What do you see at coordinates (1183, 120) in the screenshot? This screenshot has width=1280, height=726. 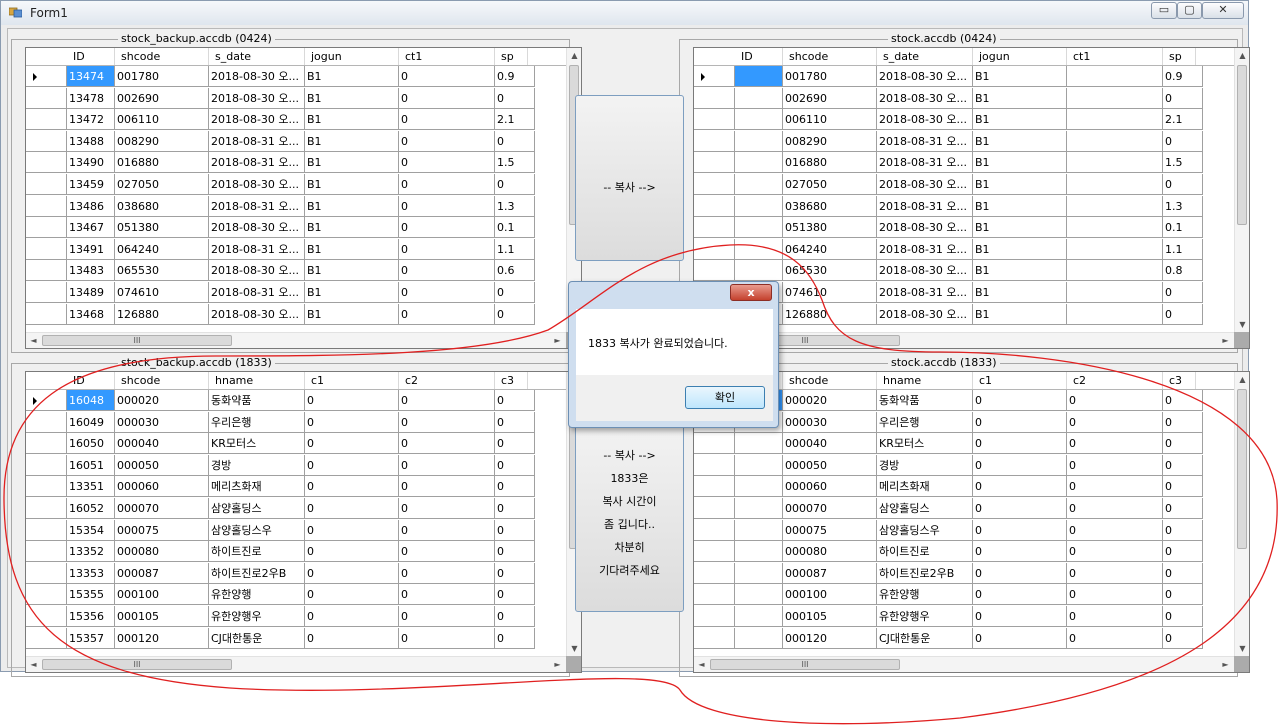 I see `table-cell: 2.1` at bounding box center [1183, 120].